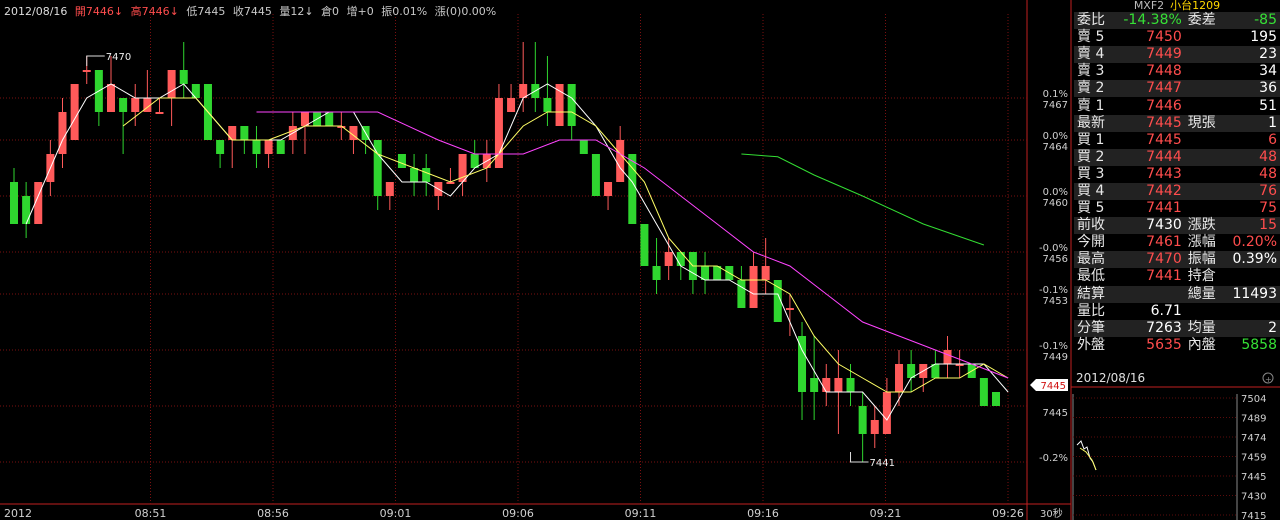 The width and height of the screenshot is (1280, 520). I want to click on stat-row: 最低 7441 持倉, so click(1177, 276).